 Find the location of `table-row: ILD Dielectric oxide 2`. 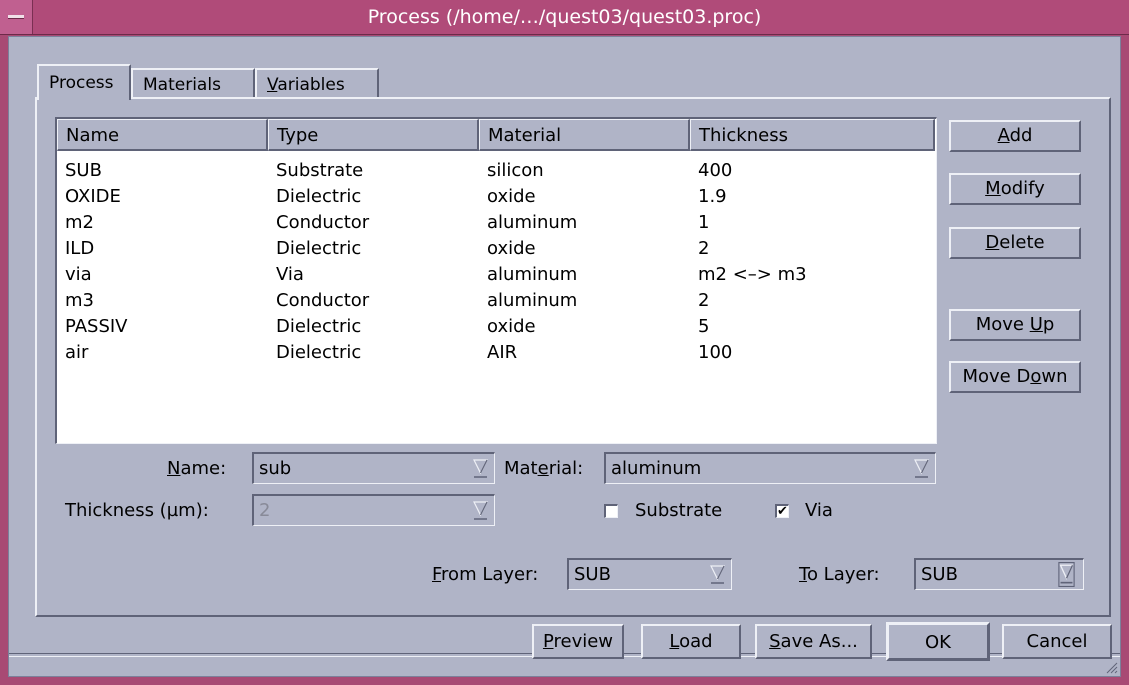

table-row: ILD Dielectric oxide 2 is located at coordinates (496, 248).